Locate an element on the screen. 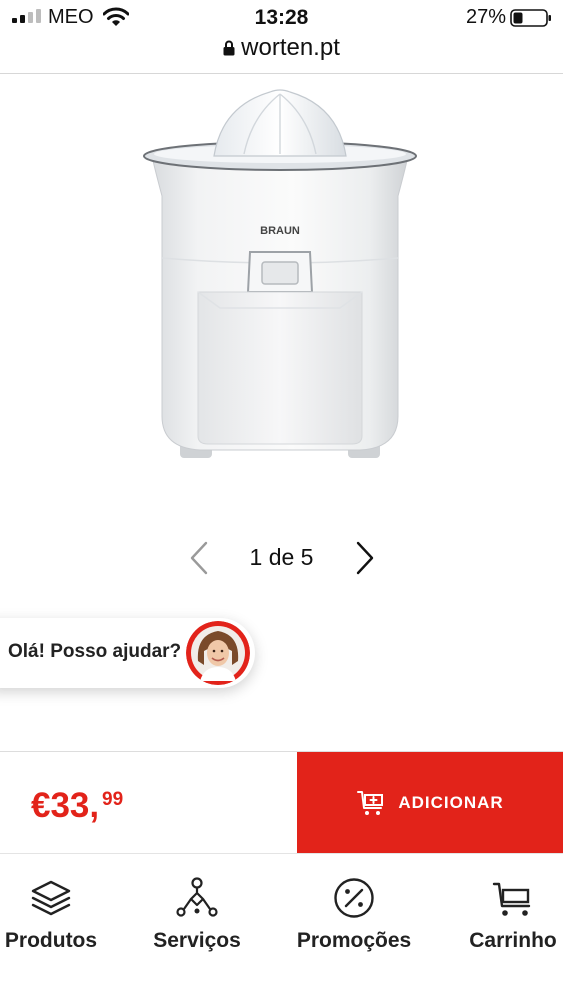 This screenshot has height=999, width=563. chevron-right-icon is located at coordinates (365, 558).